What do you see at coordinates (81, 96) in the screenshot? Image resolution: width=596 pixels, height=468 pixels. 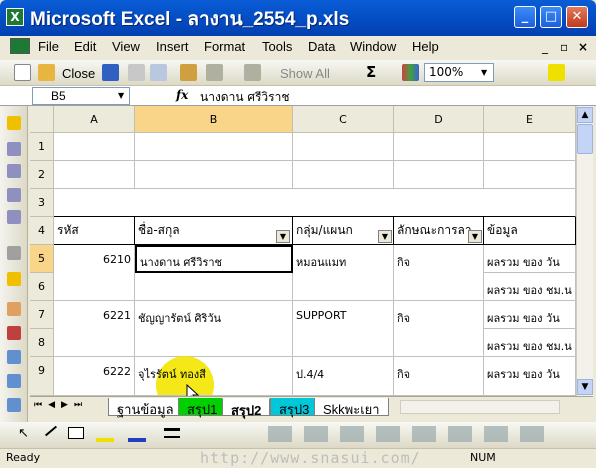 I see `name-box: B5` at bounding box center [81, 96].